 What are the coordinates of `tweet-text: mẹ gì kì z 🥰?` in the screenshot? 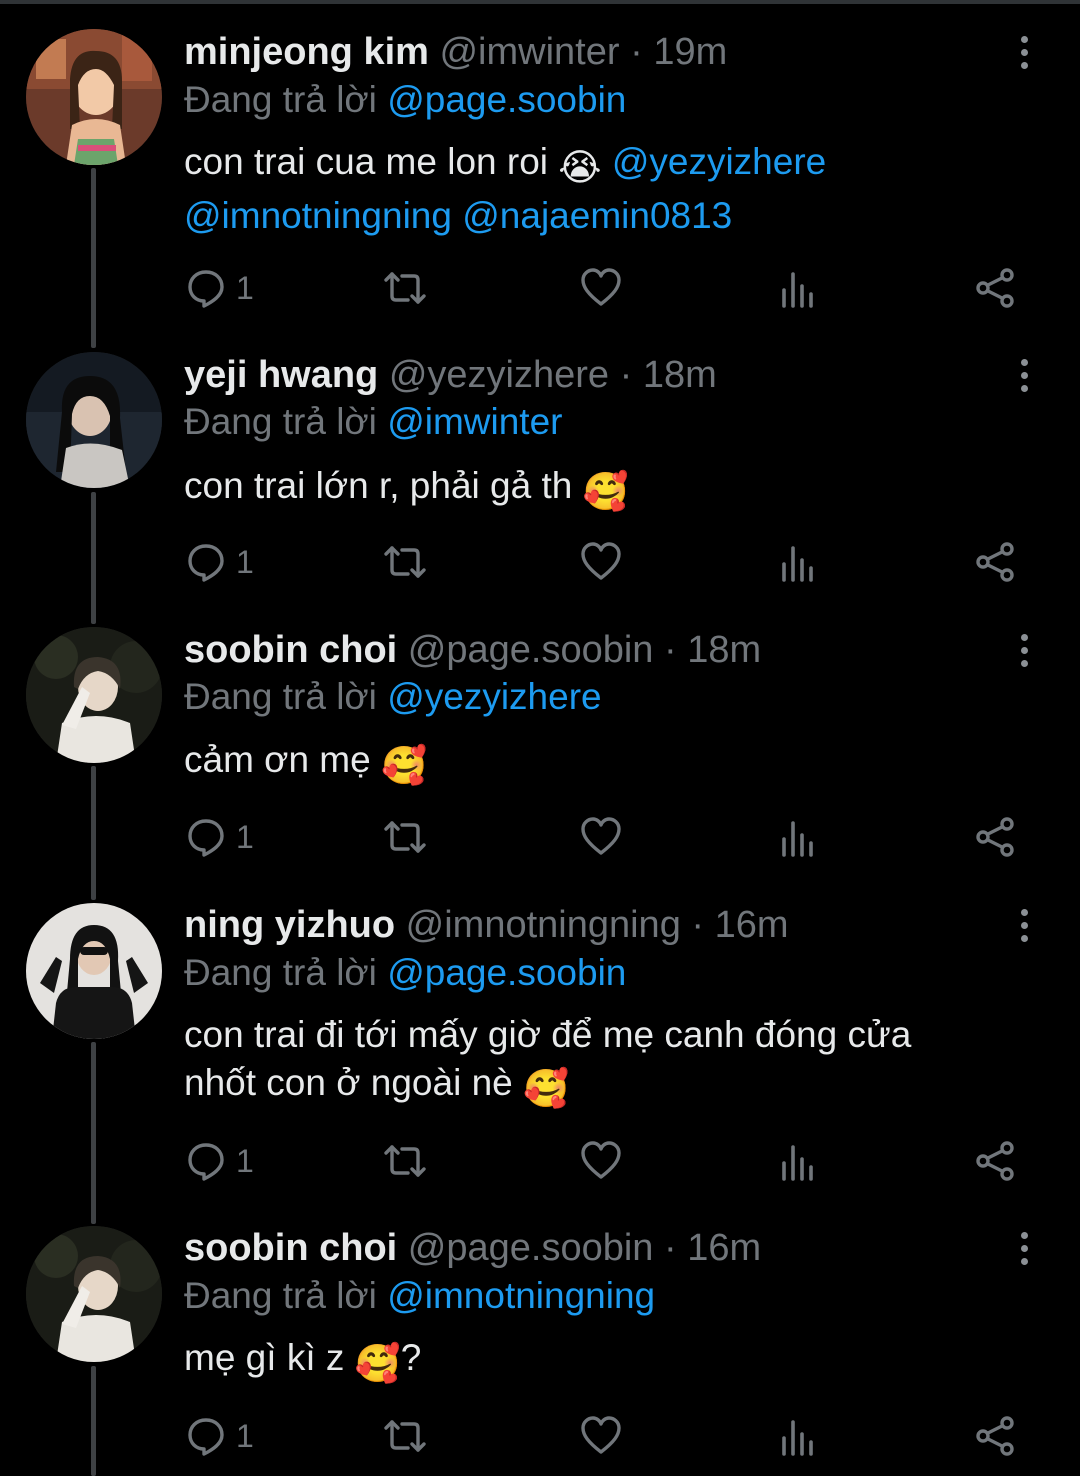 It's located at (594, 1361).